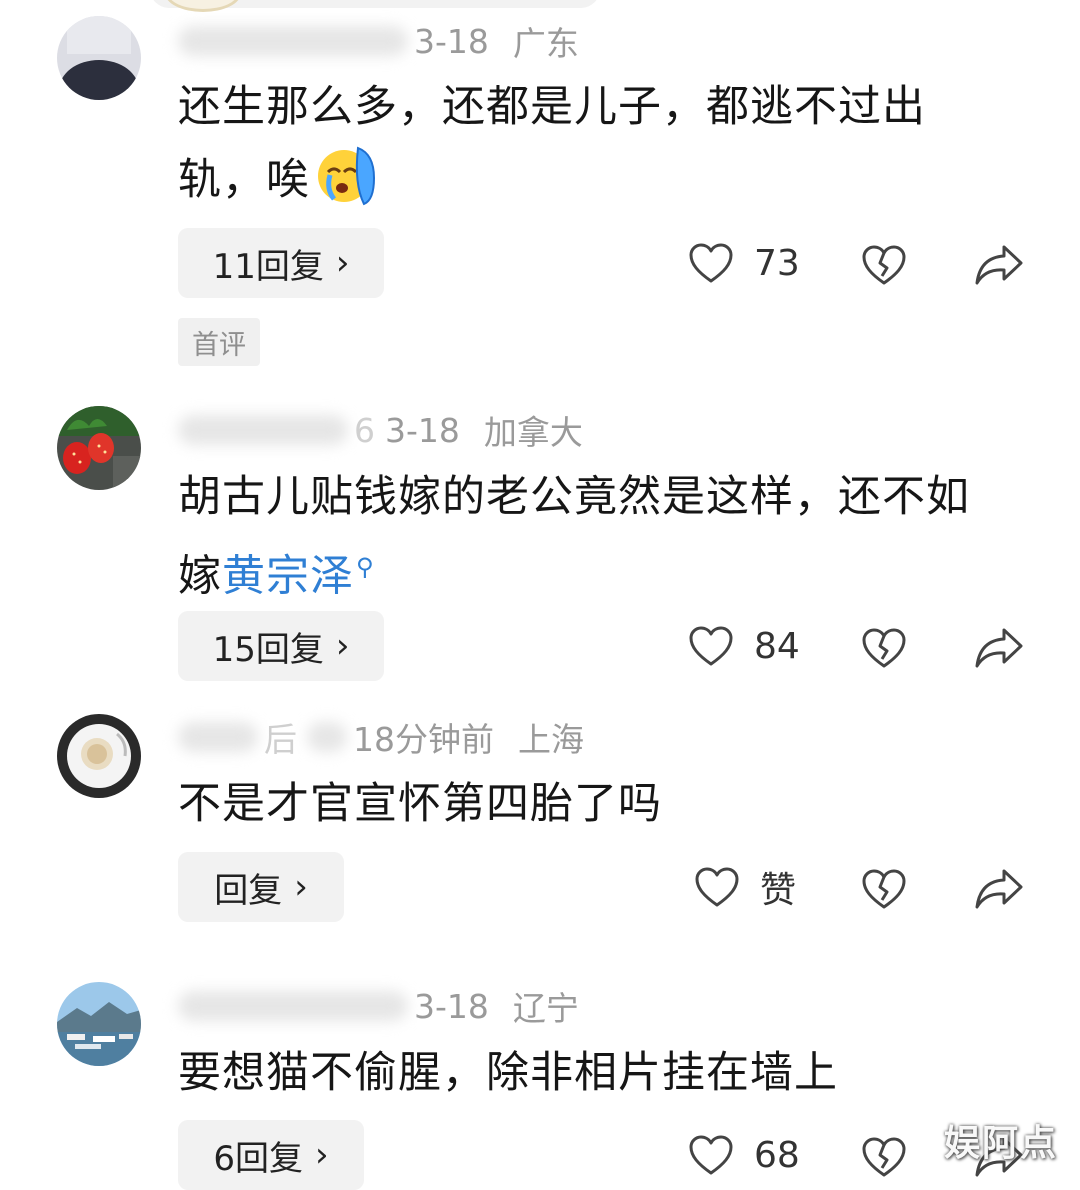  I want to click on comment-actions: 73, so click(540, 263).